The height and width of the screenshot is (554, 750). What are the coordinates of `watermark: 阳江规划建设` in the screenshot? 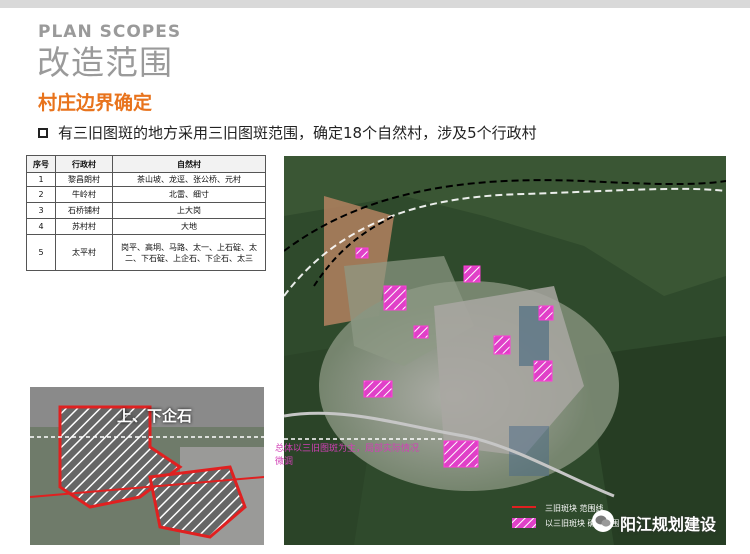 It's located at (668, 524).